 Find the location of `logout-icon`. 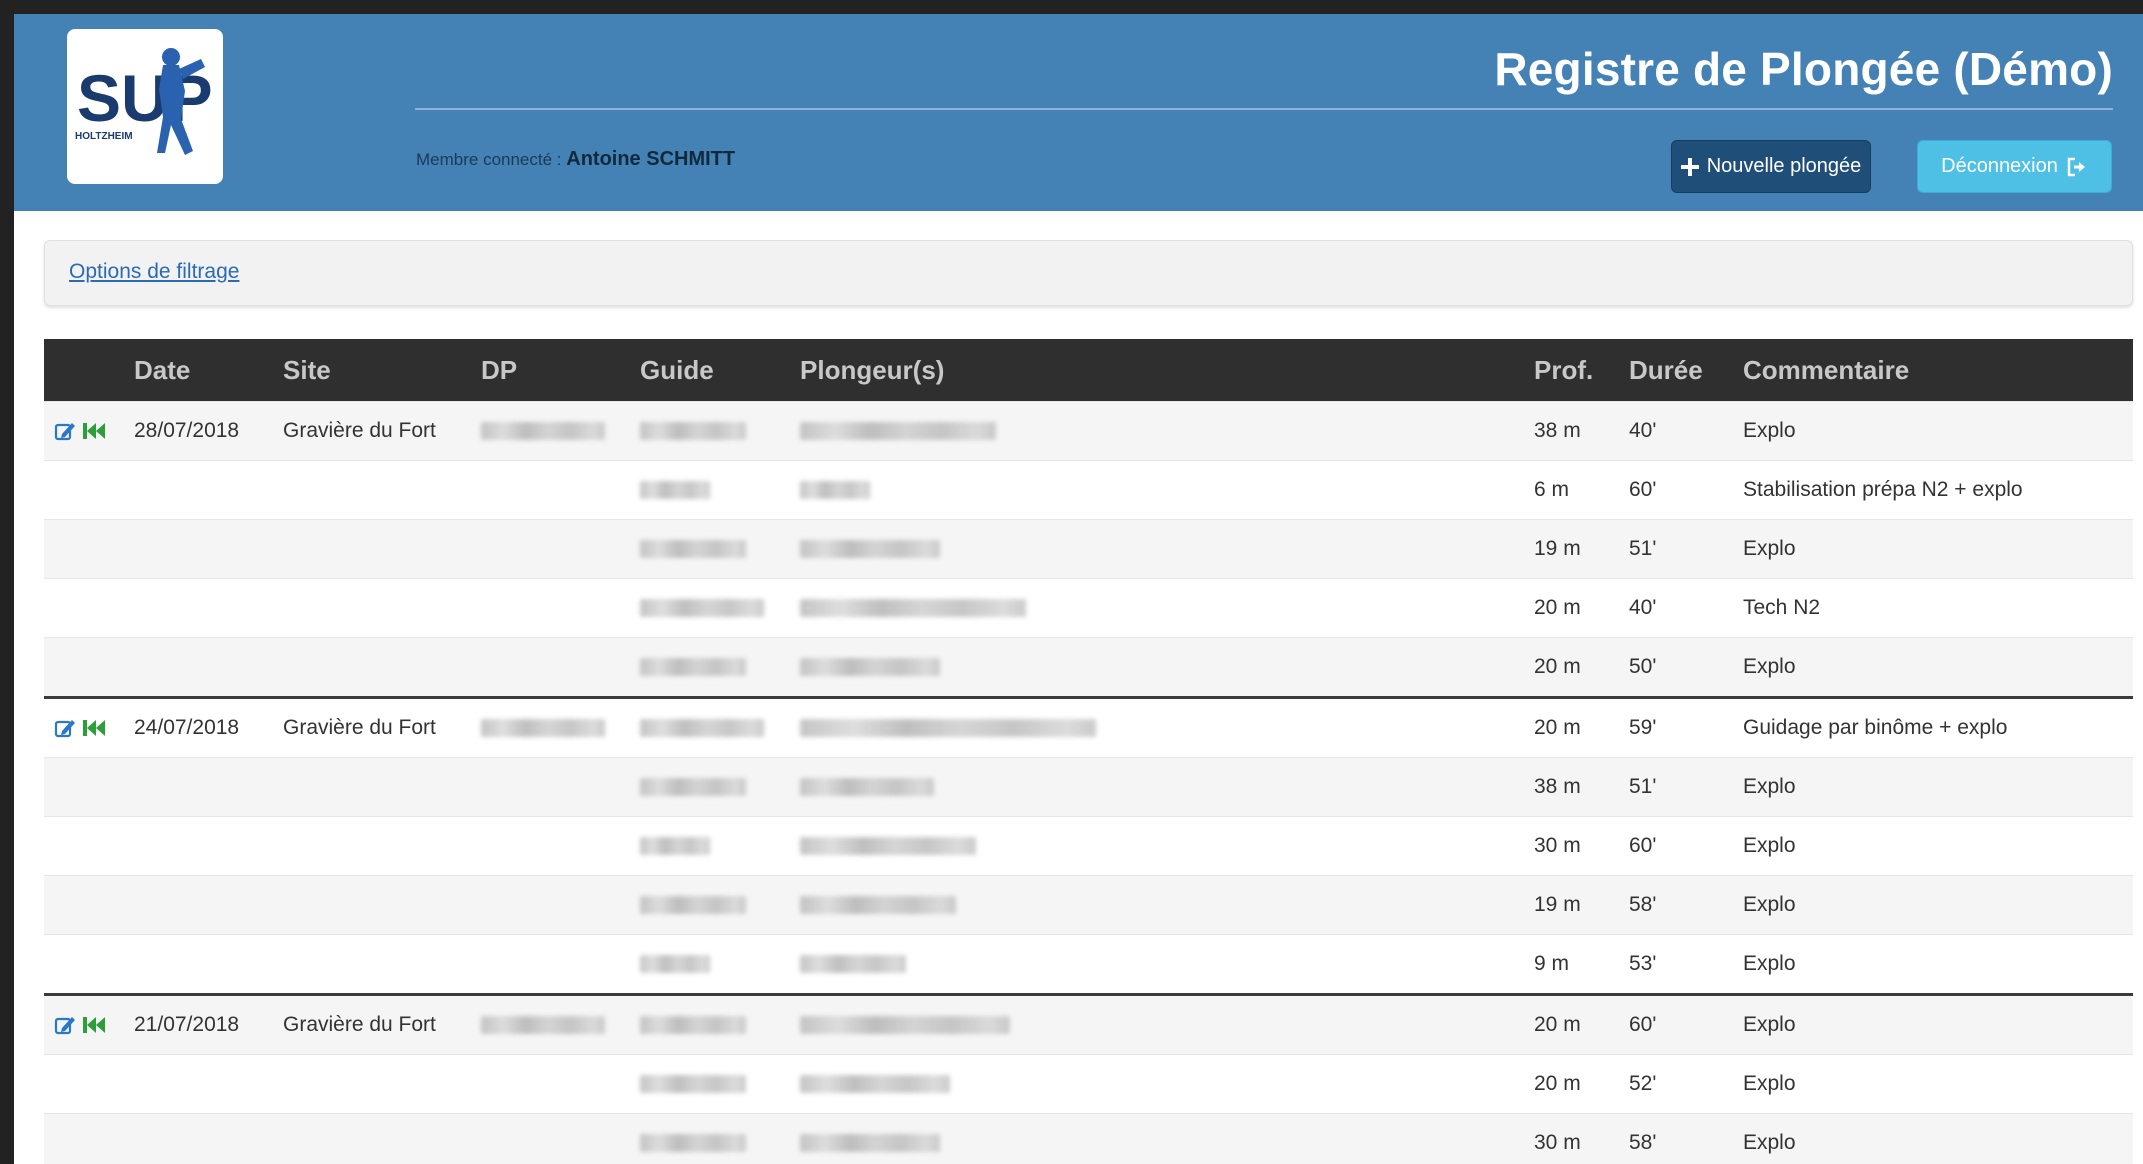

logout-icon is located at coordinates (2076, 166).